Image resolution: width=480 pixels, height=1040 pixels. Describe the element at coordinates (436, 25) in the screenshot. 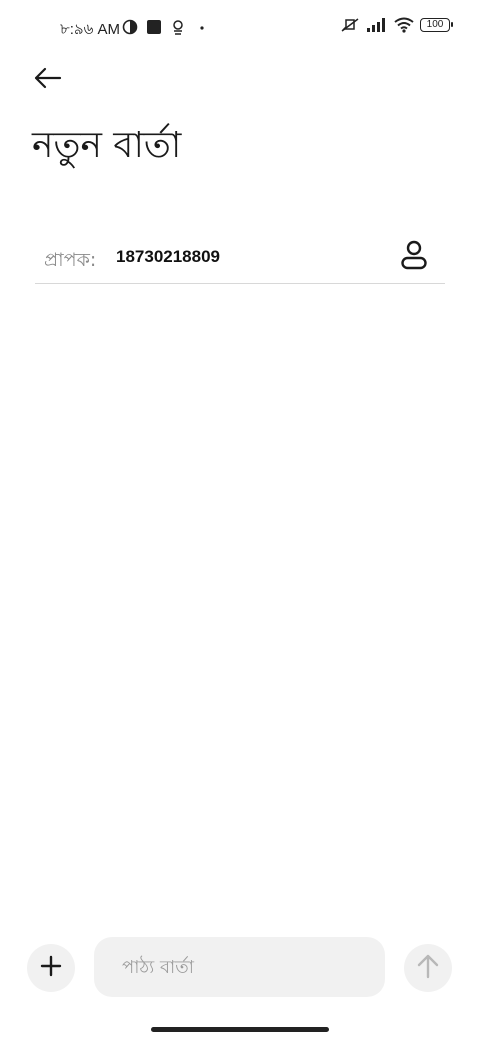

I see `battery-indicator: 100` at that location.